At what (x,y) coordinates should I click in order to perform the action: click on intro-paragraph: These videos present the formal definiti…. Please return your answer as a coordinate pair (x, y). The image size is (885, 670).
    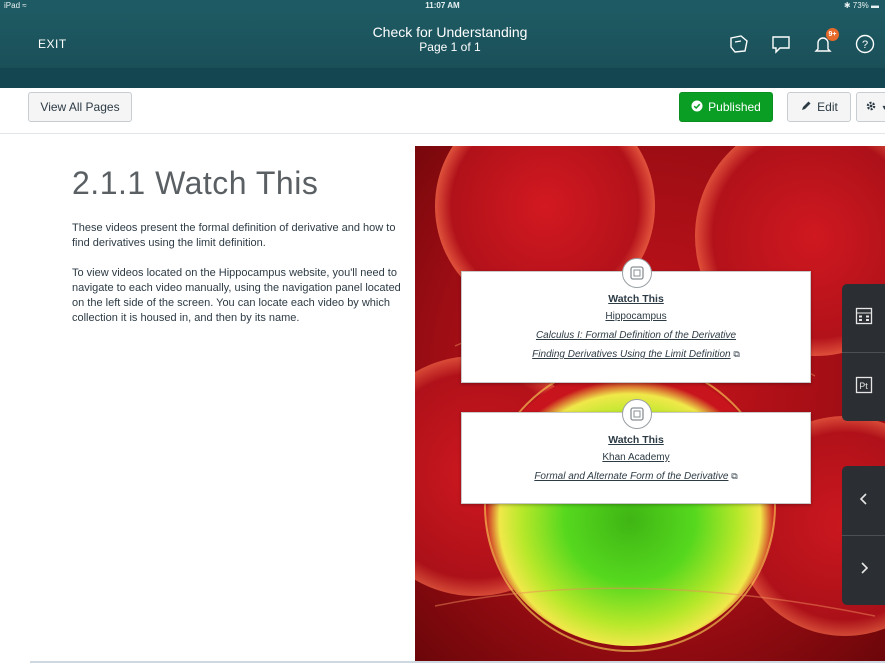
    Looking at the image, I should click on (234, 235).